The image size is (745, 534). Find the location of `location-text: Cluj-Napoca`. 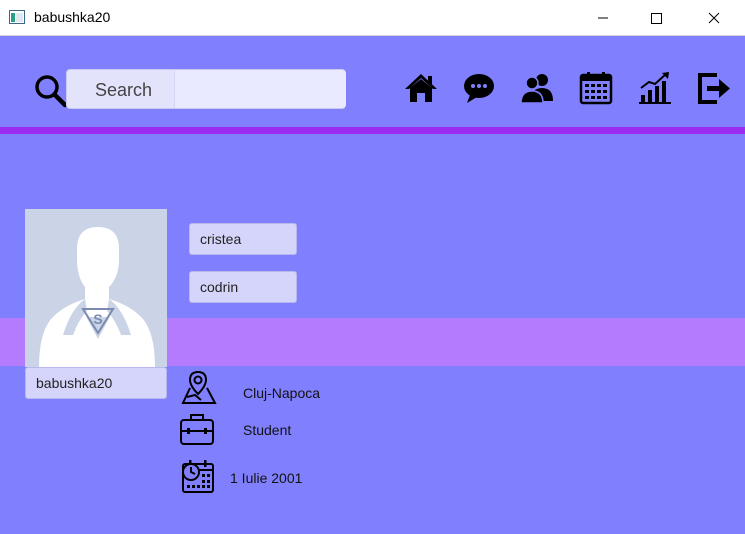

location-text: Cluj-Napoca is located at coordinates (282, 393).